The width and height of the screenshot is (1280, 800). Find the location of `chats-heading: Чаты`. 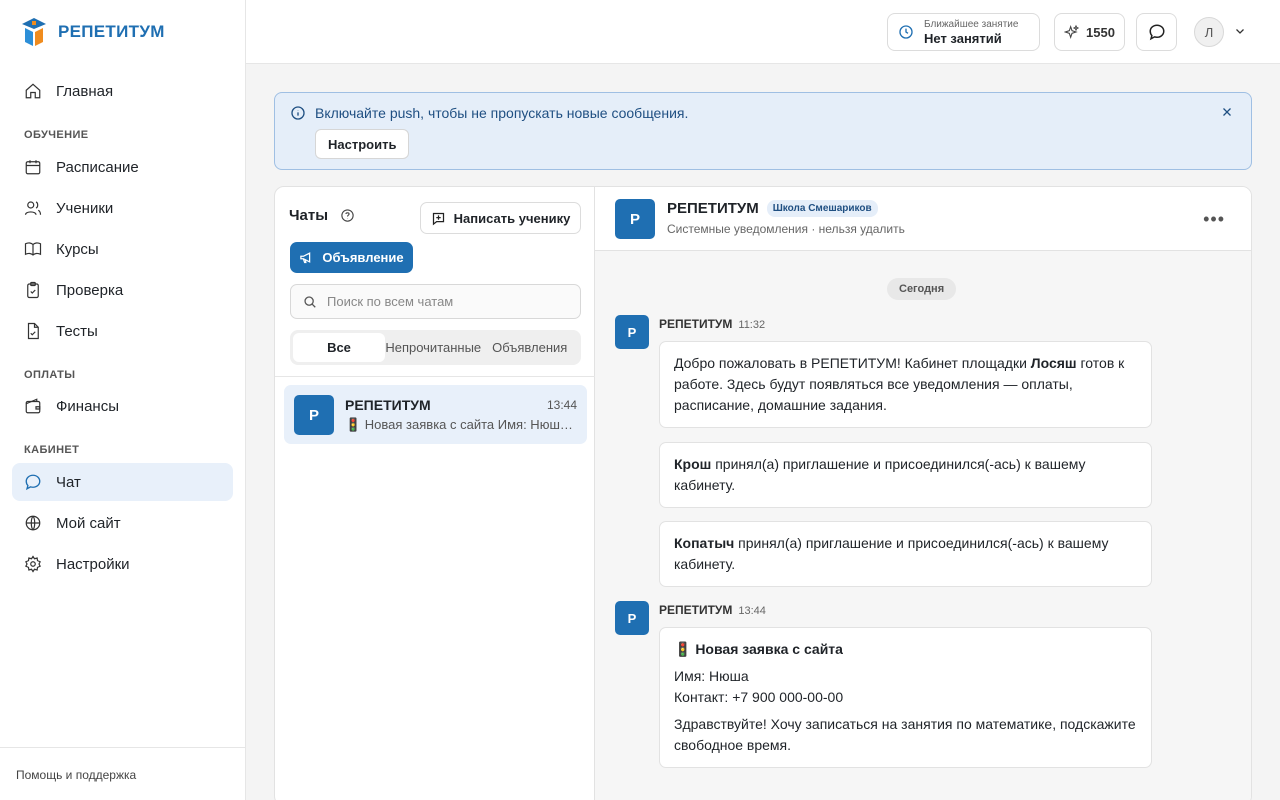

chats-heading: Чаты is located at coordinates (322, 215).